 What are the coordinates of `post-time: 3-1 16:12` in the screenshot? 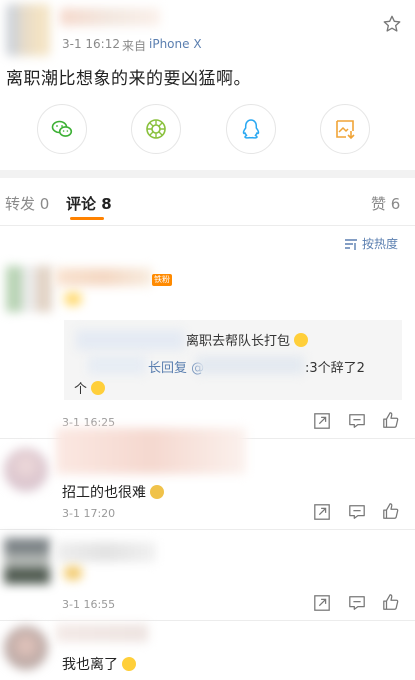 It's located at (91, 44).